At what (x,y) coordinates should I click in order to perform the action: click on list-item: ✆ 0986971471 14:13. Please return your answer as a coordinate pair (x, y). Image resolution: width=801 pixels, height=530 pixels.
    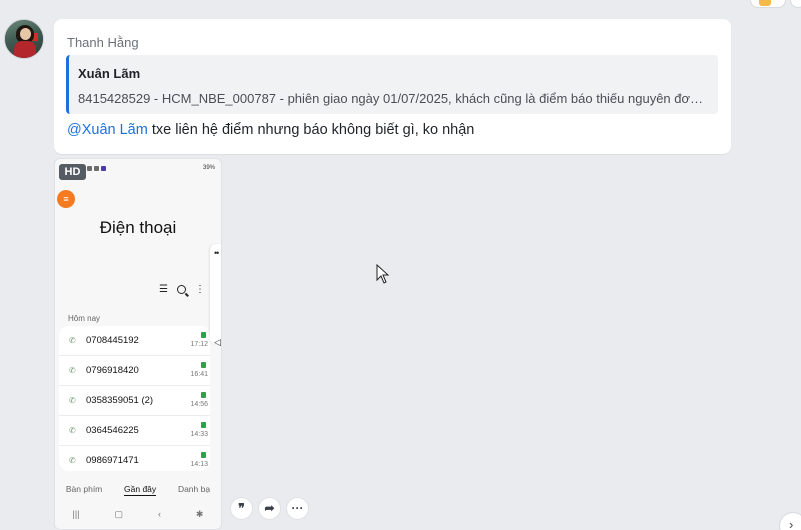
    Looking at the image, I should click on (134, 458).